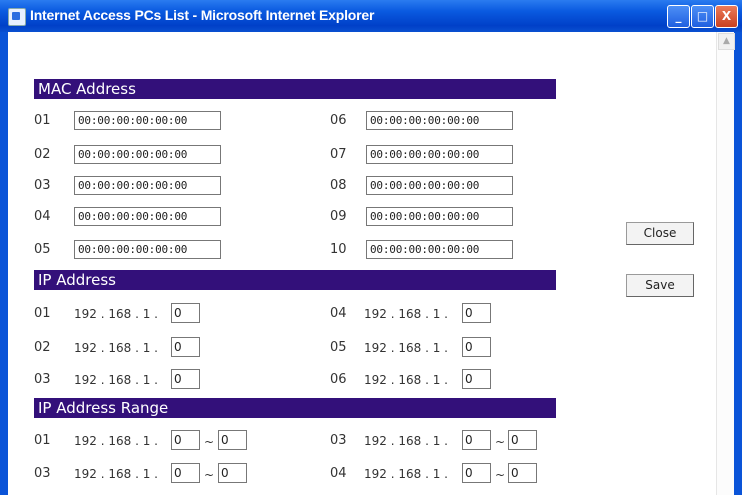 Image resolution: width=742 pixels, height=495 pixels. Describe the element at coordinates (295, 89) in the screenshot. I see `mac-address-header: MAC Address` at that location.